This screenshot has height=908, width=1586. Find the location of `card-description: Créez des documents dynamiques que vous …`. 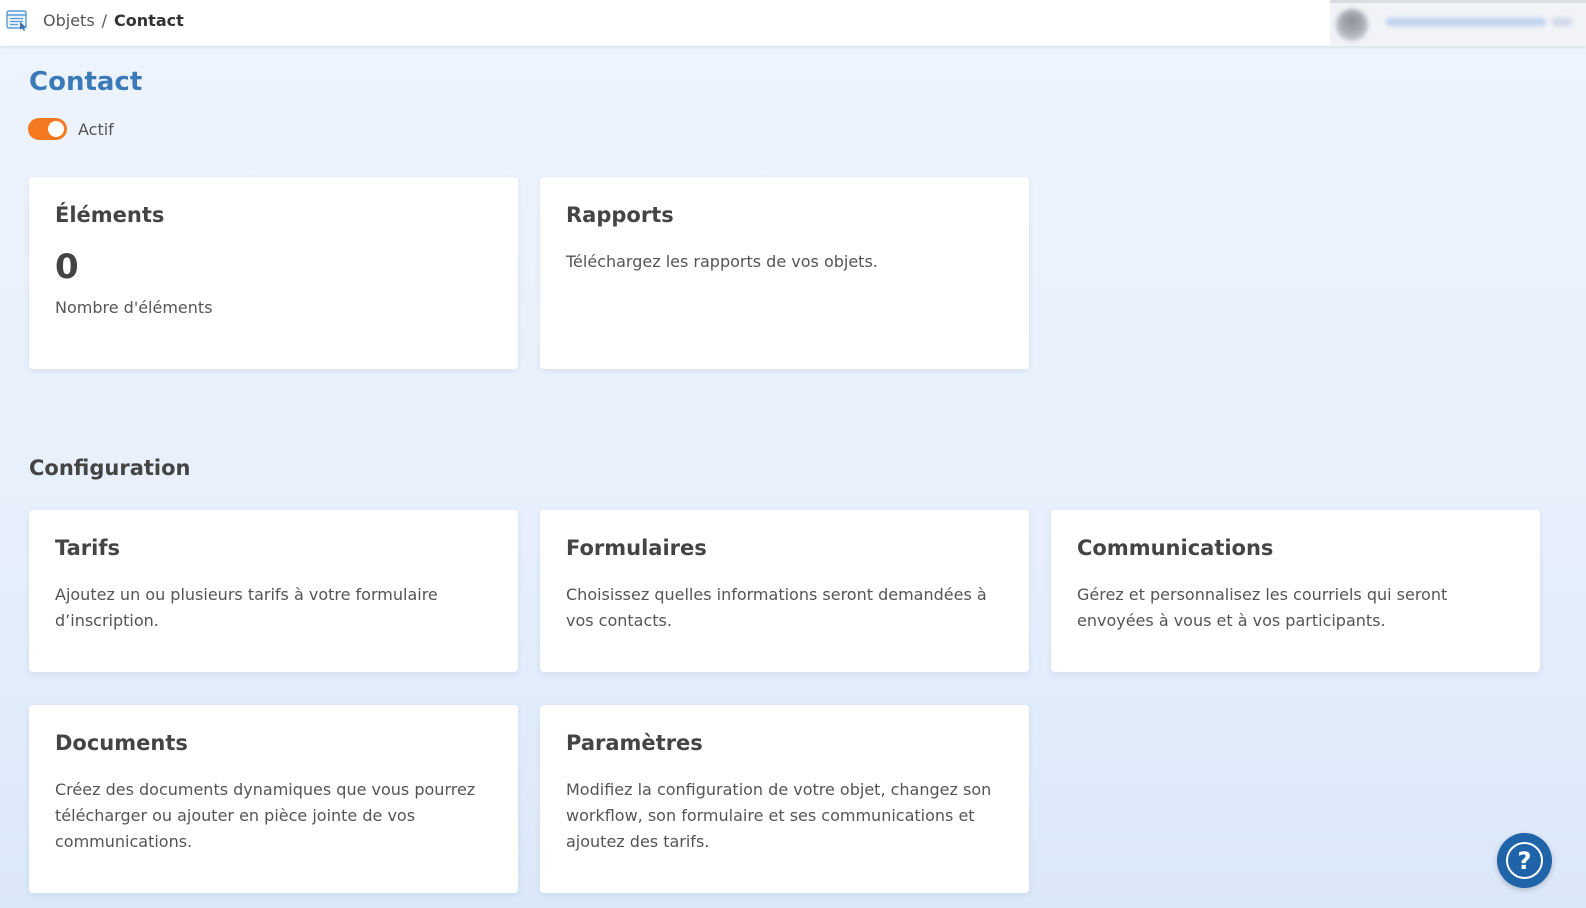

card-description: Créez des documents dynamiques que vous … is located at coordinates (265, 815).